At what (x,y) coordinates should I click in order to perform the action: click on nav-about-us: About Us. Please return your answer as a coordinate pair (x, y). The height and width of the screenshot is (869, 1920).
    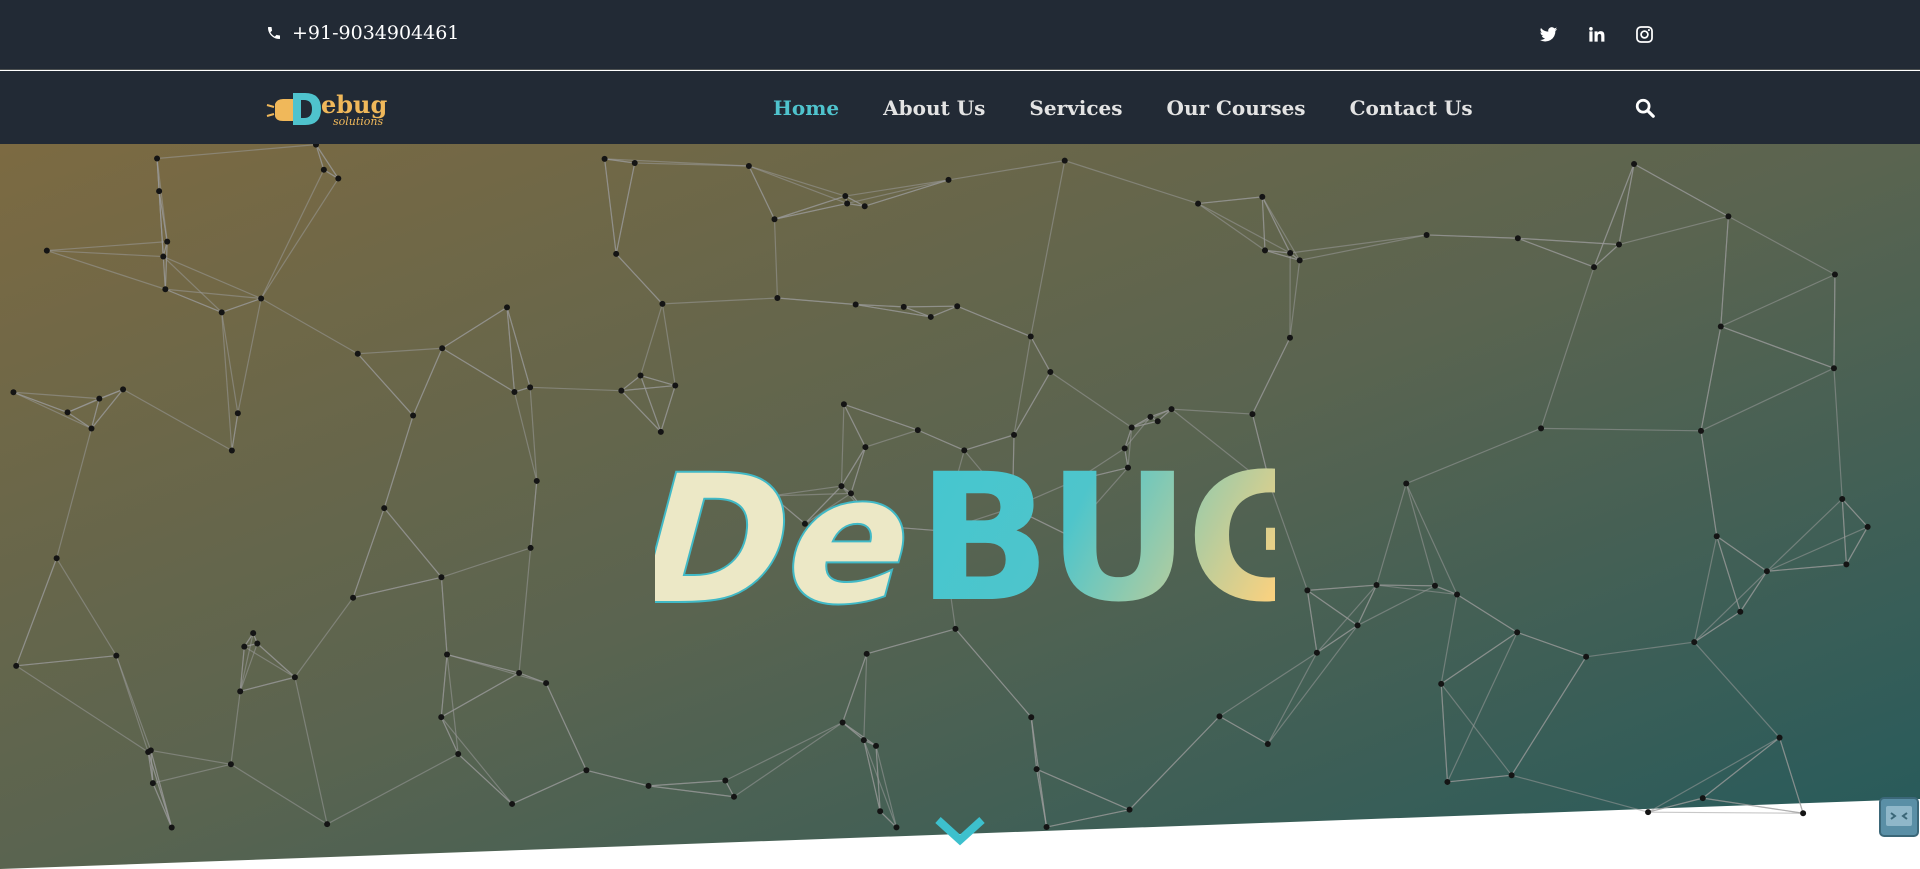
    Looking at the image, I should click on (934, 108).